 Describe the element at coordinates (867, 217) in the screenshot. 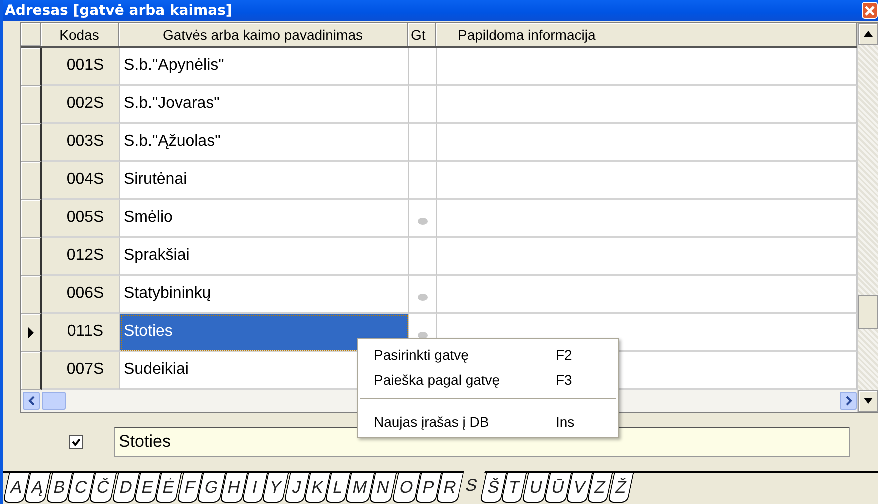

I see `vertical-scrollbar` at that location.